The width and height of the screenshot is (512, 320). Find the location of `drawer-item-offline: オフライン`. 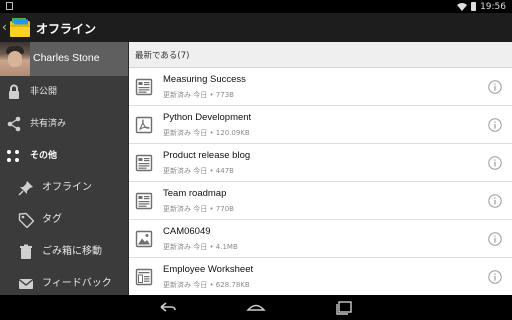

drawer-item-offline: オフライン is located at coordinates (64, 188).